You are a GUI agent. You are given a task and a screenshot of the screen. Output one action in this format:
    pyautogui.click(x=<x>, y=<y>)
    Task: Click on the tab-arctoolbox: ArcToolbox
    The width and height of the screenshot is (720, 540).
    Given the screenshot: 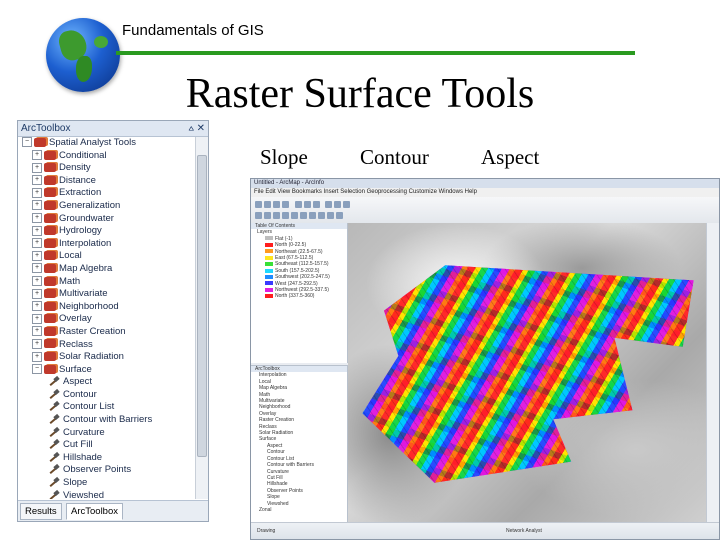 What is the action you would take?
    pyautogui.click(x=94, y=511)
    